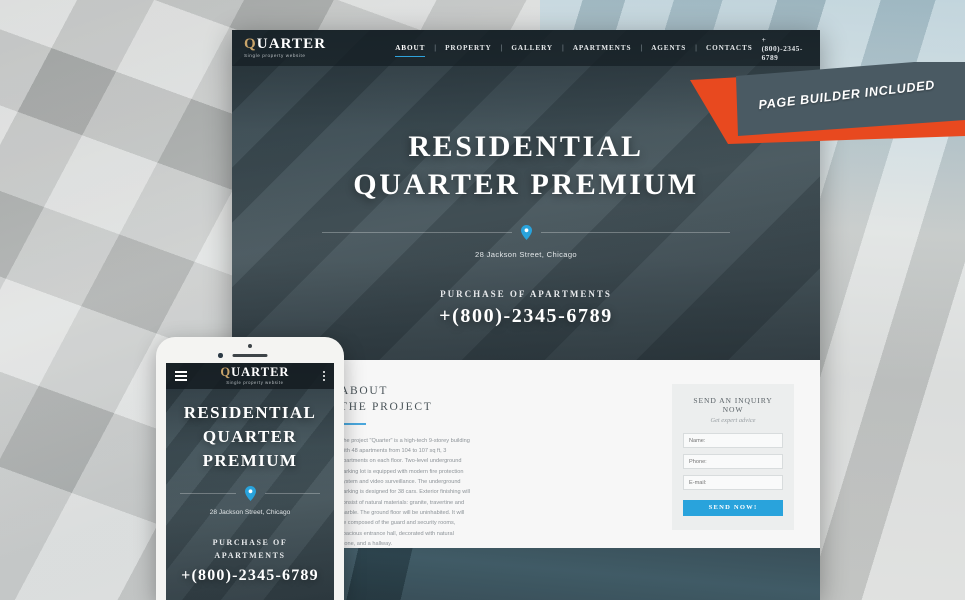 This screenshot has height=600, width=965. I want to click on mobile-logo-first-letter: Q, so click(226, 372).